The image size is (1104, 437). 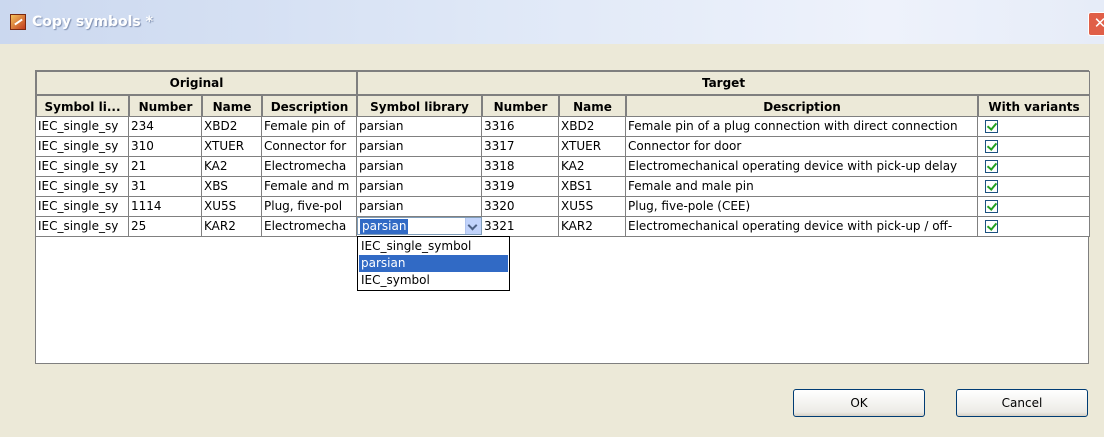 I want to click on table-cell: 310, so click(x=165, y=147).